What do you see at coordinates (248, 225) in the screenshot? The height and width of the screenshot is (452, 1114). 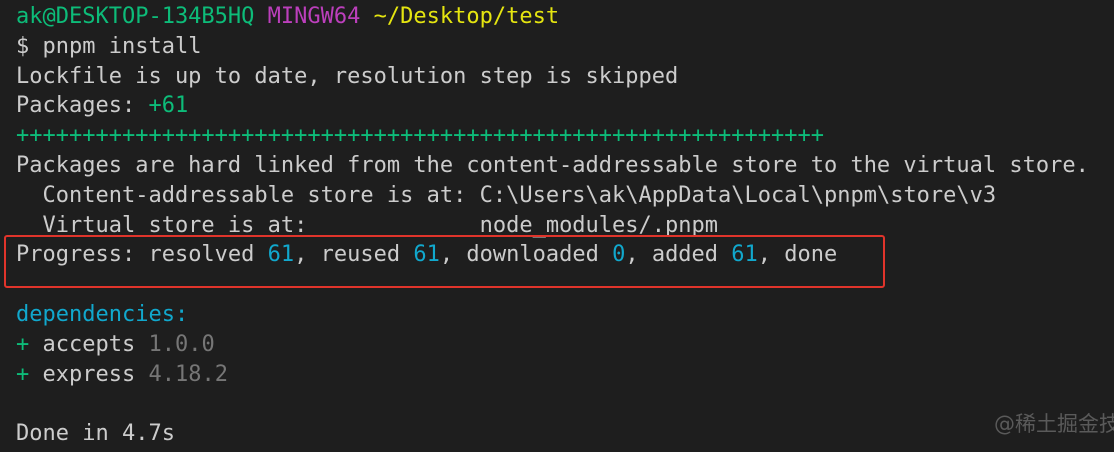 I see `virtual-store-label: Virtual store is at:` at bounding box center [248, 225].